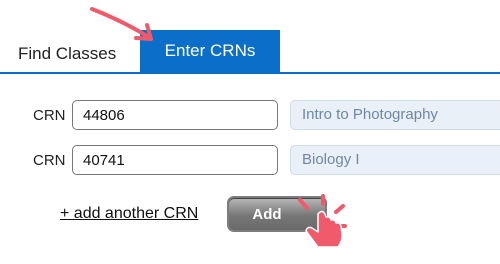  Describe the element at coordinates (67, 54) in the screenshot. I see `tab-find-classes: Find Classes` at that location.